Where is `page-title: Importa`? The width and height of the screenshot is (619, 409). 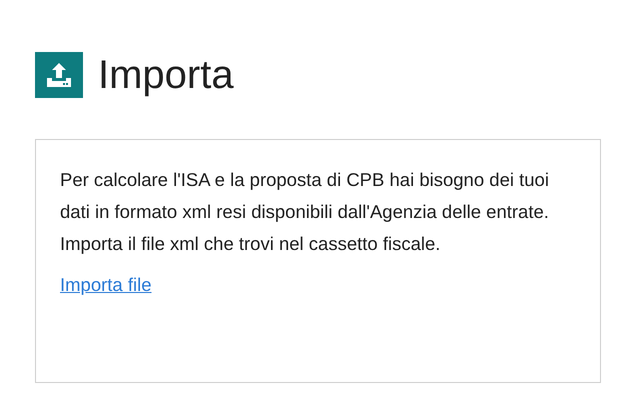 page-title: Importa is located at coordinates (166, 75).